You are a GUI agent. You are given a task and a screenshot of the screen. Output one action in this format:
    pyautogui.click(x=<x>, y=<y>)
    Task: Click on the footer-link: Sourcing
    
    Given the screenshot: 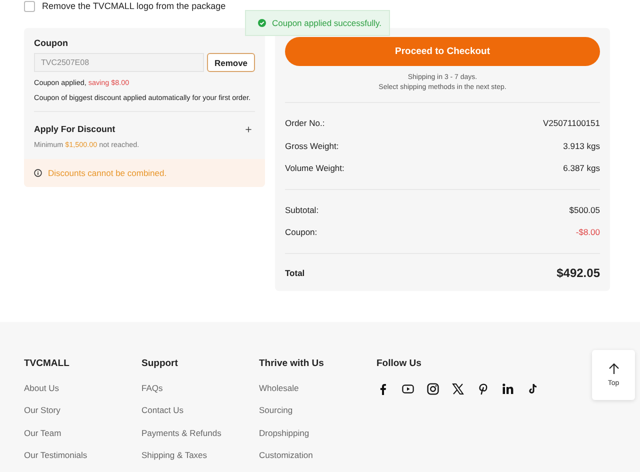 What is the action you would take?
    pyautogui.click(x=317, y=416)
    